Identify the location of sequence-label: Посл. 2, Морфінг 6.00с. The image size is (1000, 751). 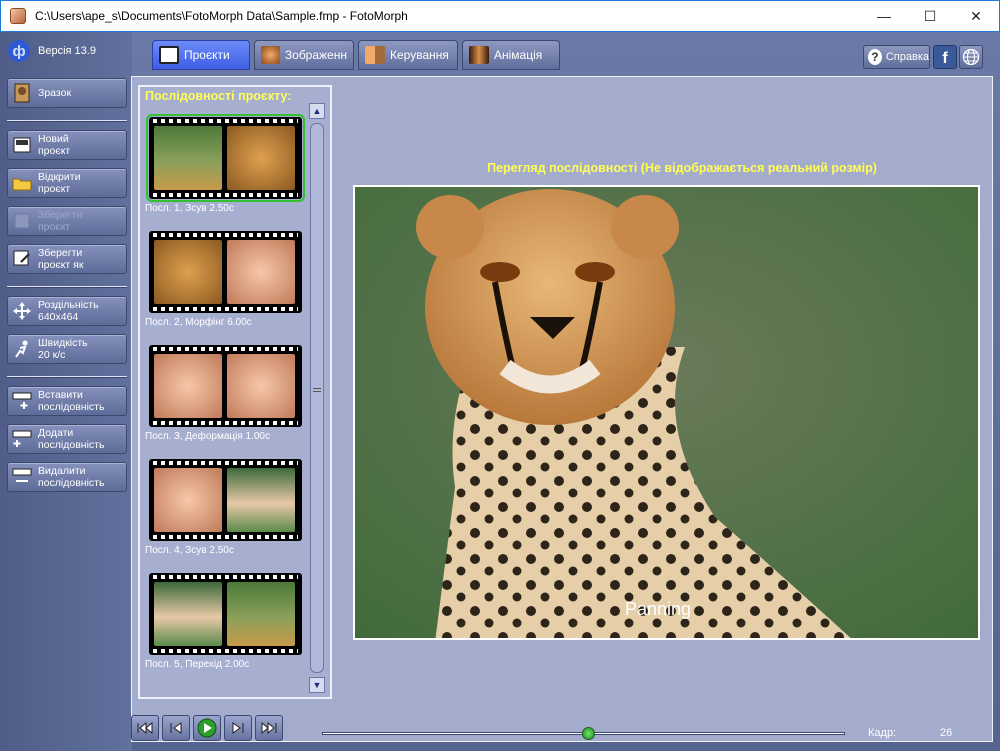
(198, 322).